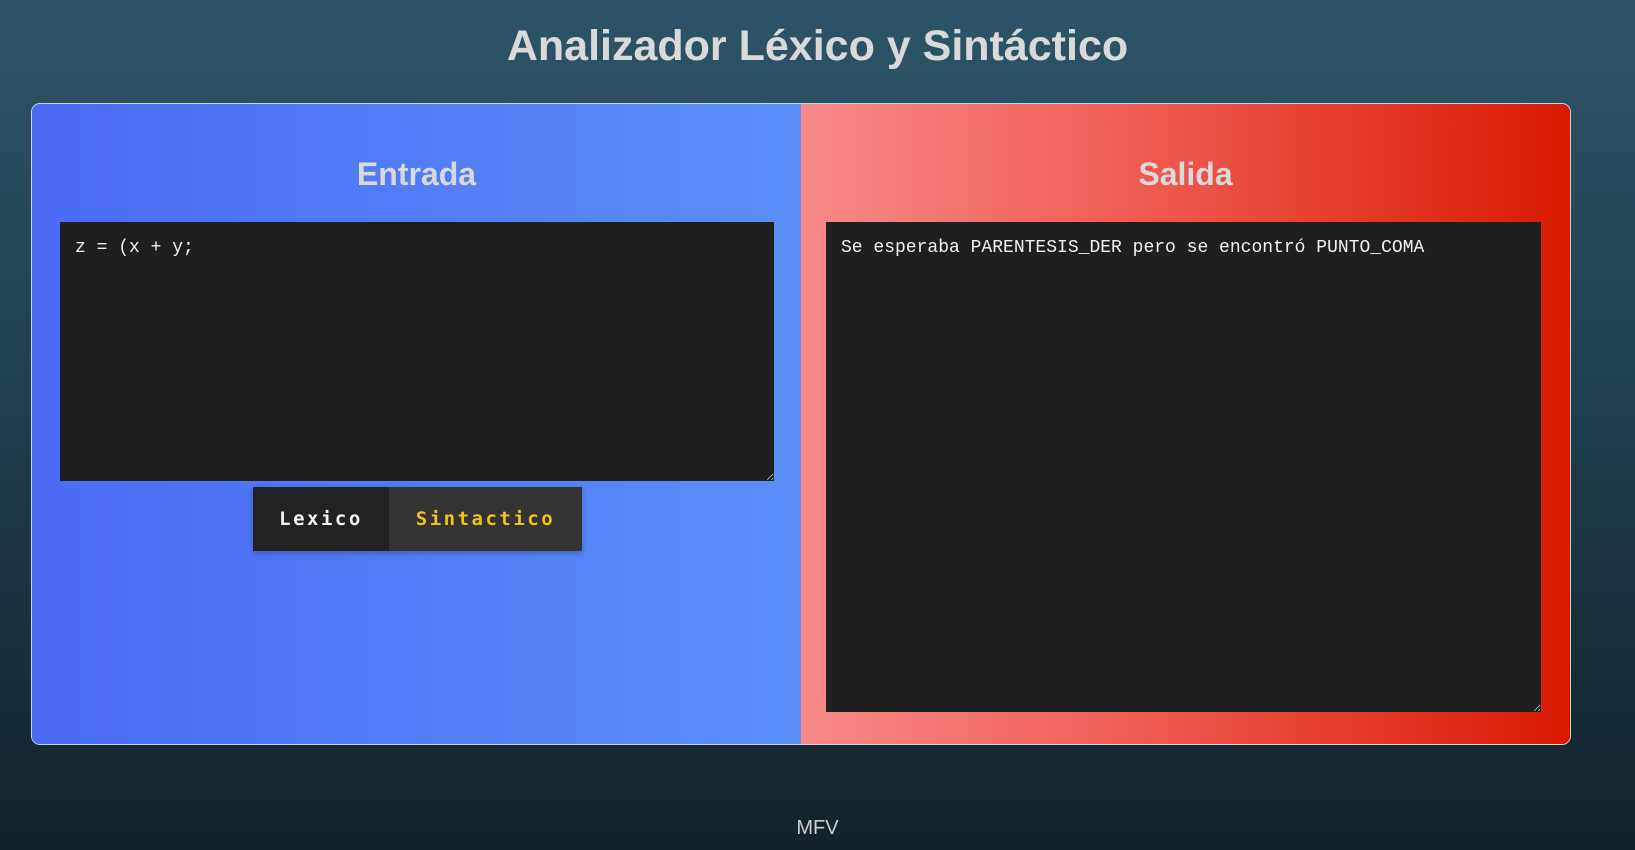 This screenshot has width=1635, height=850. What do you see at coordinates (417, 351) in the screenshot?
I see `code-input-textarea: z = (x + y;` at bounding box center [417, 351].